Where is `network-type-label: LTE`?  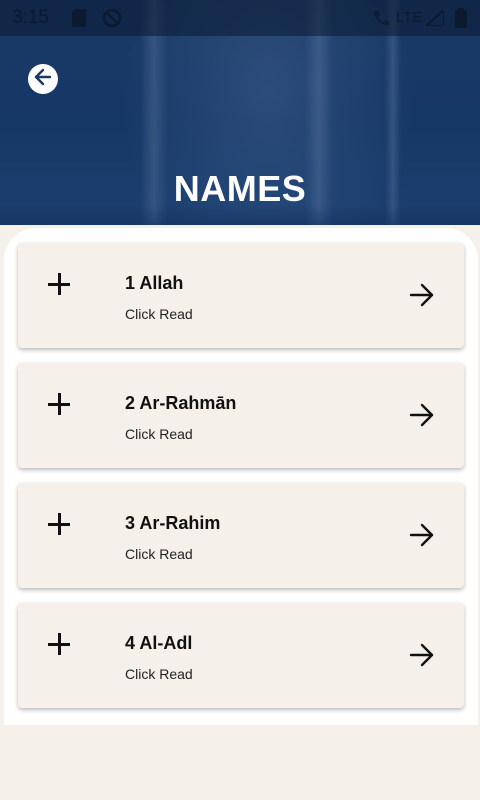 network-type-label: LTE is located at coordinates (409, 17).